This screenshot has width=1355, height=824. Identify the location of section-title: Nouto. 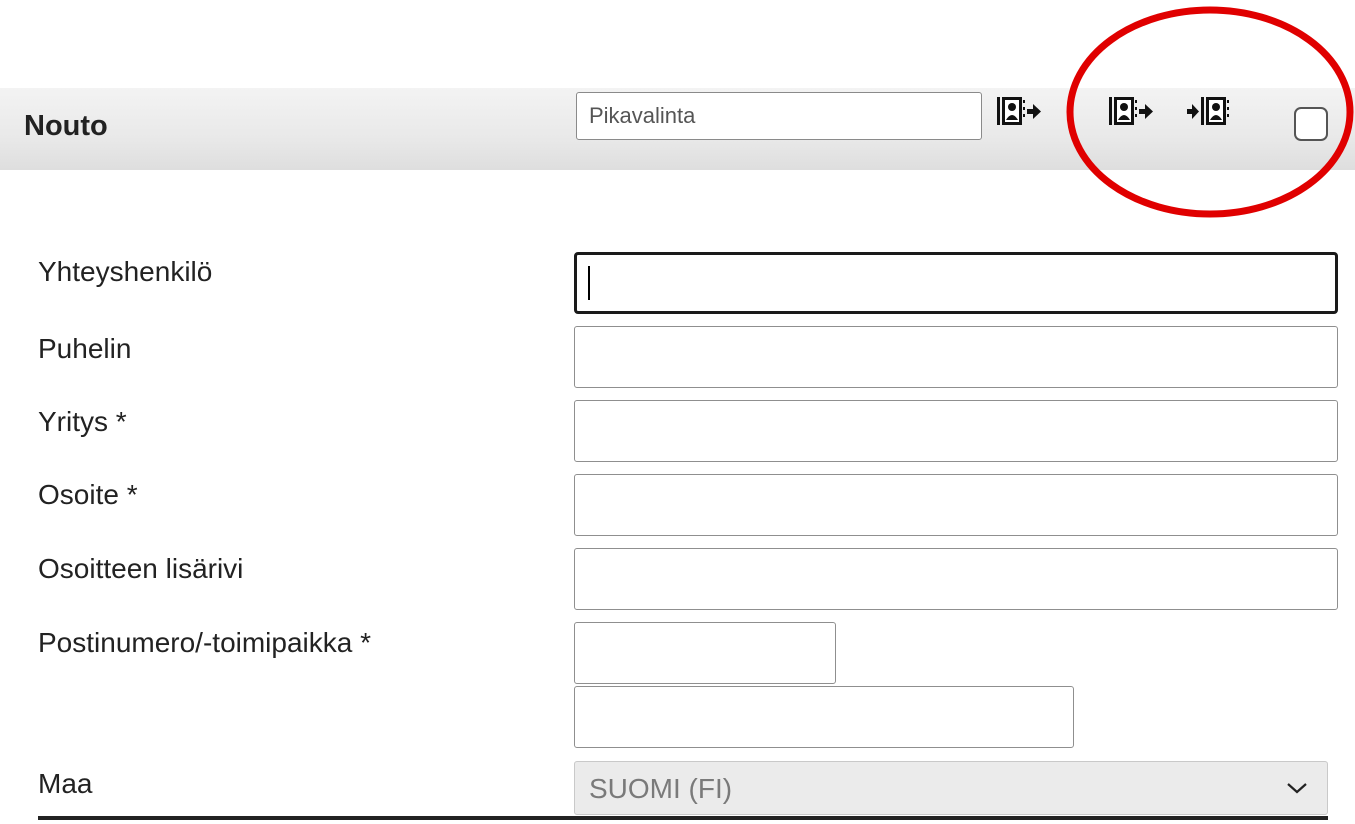
(66, 126).